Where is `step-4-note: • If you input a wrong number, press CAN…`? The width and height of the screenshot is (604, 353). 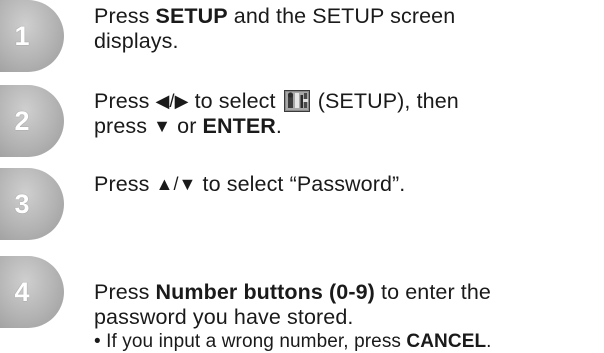 step-4-note: • If you input a wrong number, press CAN… is located at coordinates (293, 341).